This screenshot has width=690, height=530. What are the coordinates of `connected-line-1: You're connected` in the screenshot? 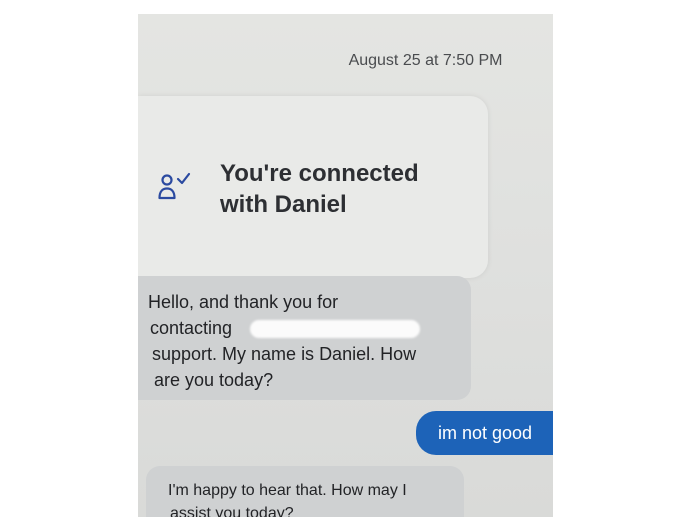 It's located at (319, 173).